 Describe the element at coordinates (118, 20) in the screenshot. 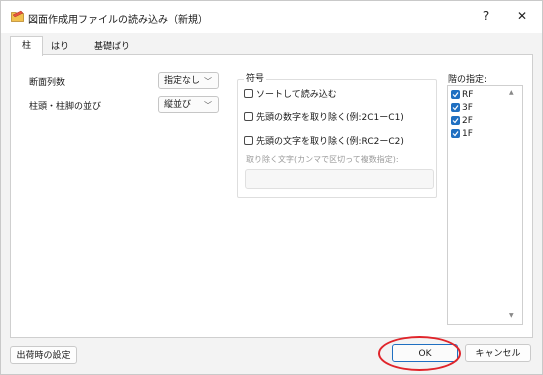

I see `window-title: 図面作成用ファイルの読み込み（新規）` at that location.